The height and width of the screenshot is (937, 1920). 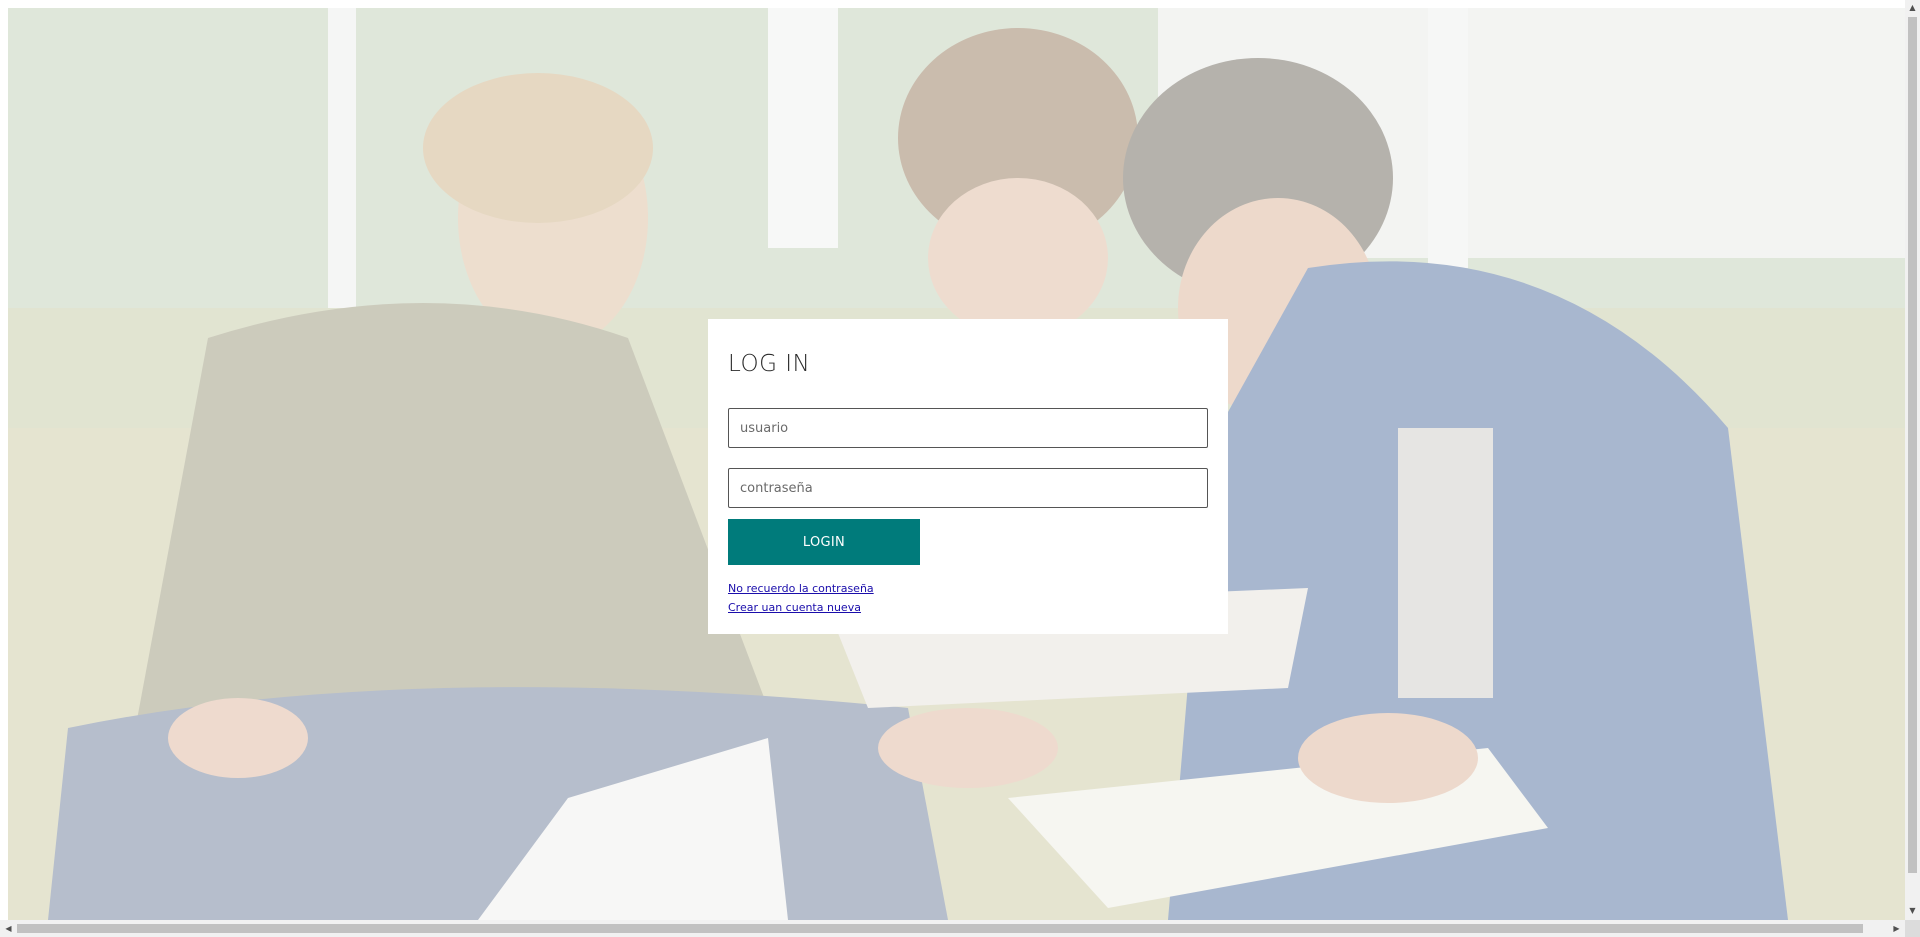 I want to click on scrollbar-corner, so click(x=1912, y=928).